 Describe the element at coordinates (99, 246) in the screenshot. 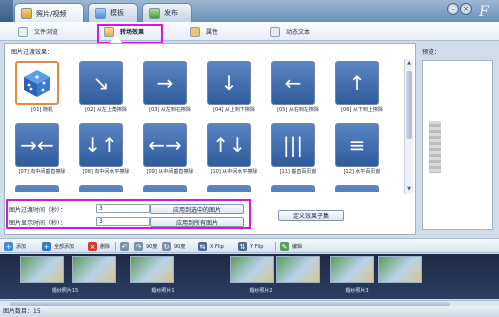

I see `delete-button: × 删除` at that location.